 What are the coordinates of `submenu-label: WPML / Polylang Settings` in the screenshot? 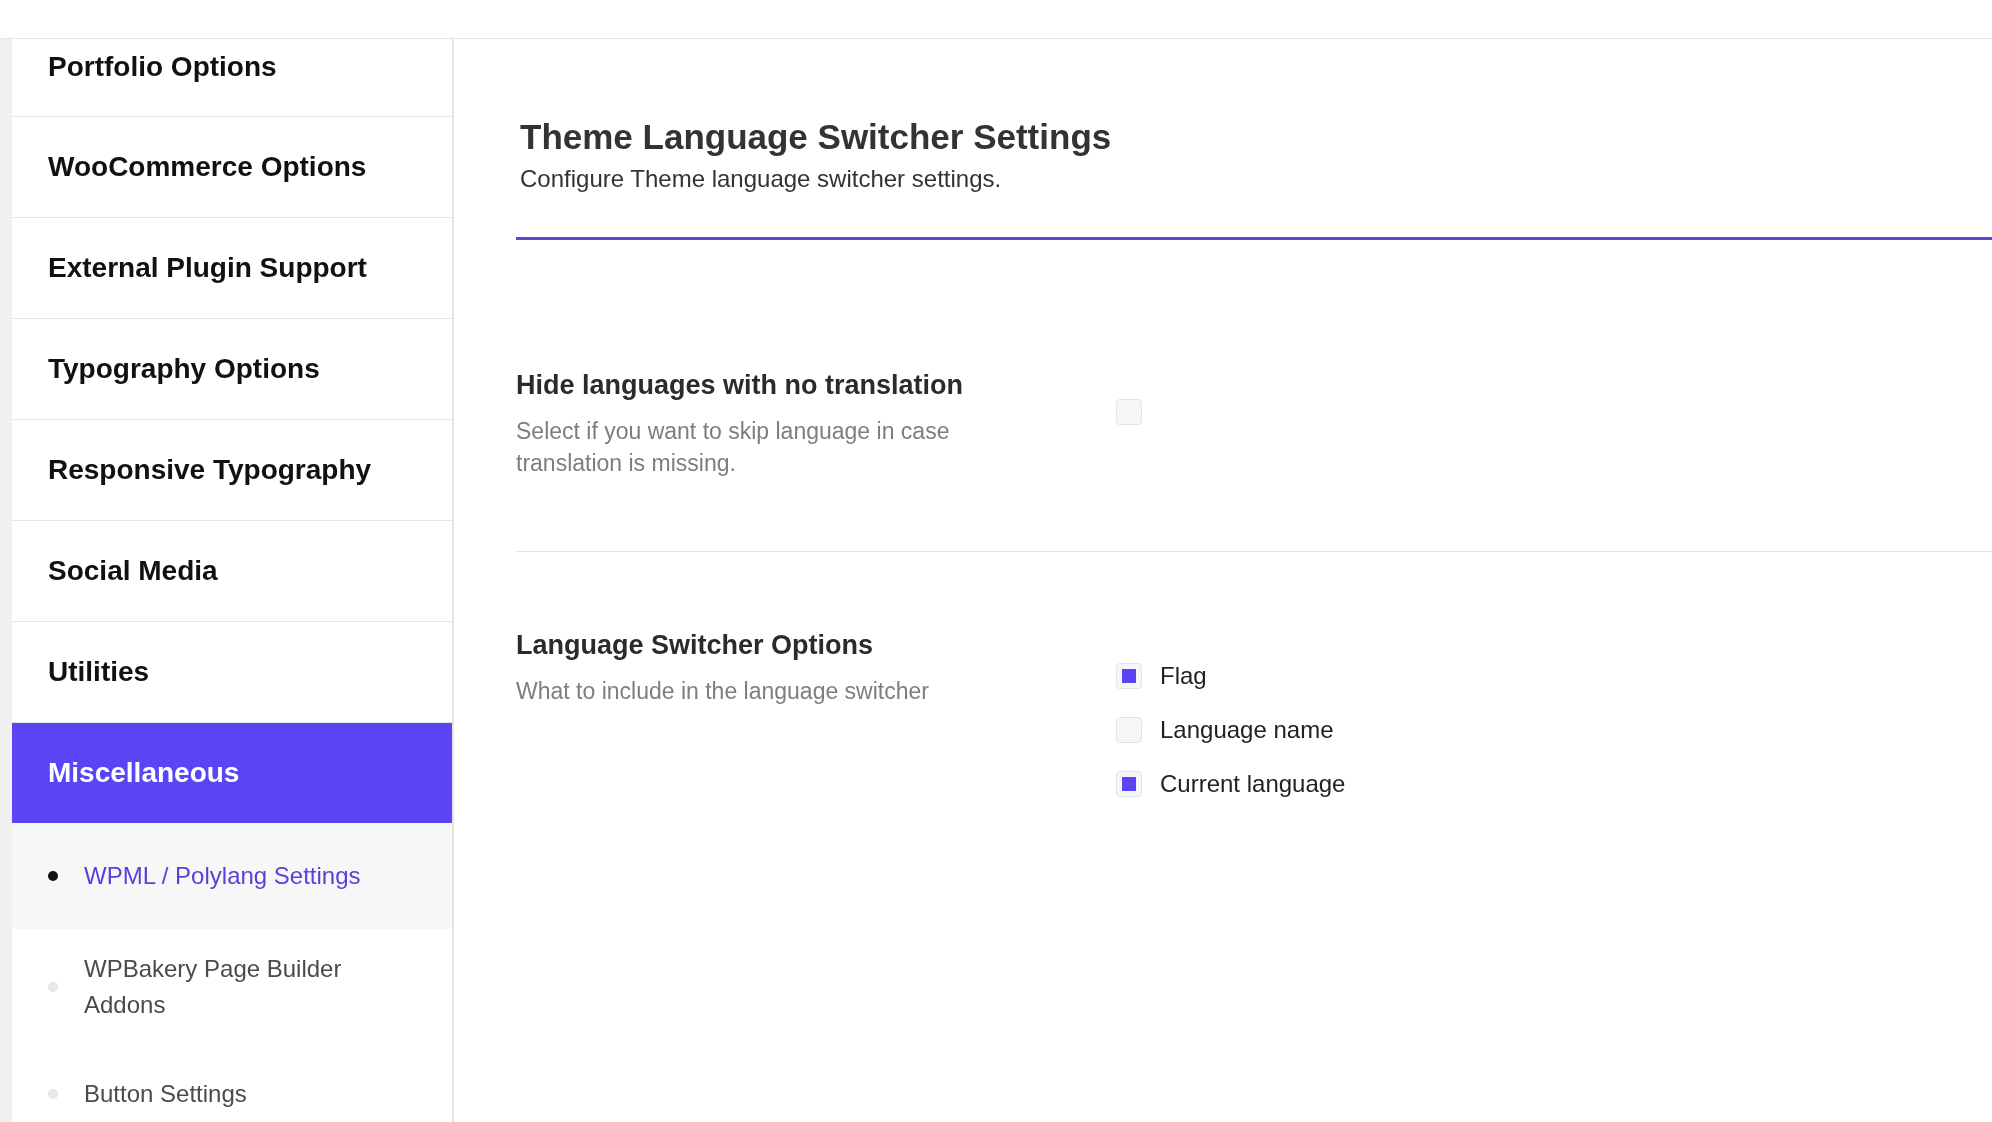 It's located at (222, 876).